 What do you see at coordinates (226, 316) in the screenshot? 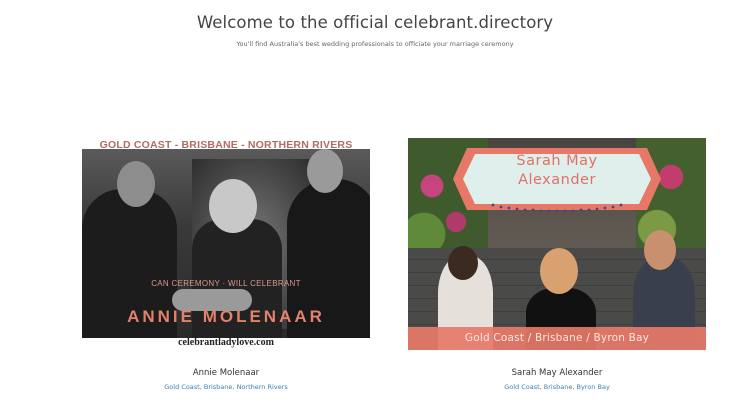
I see `image-celebrant-name: ANNIE MOLENAAR` at bounding box center [226, 316].